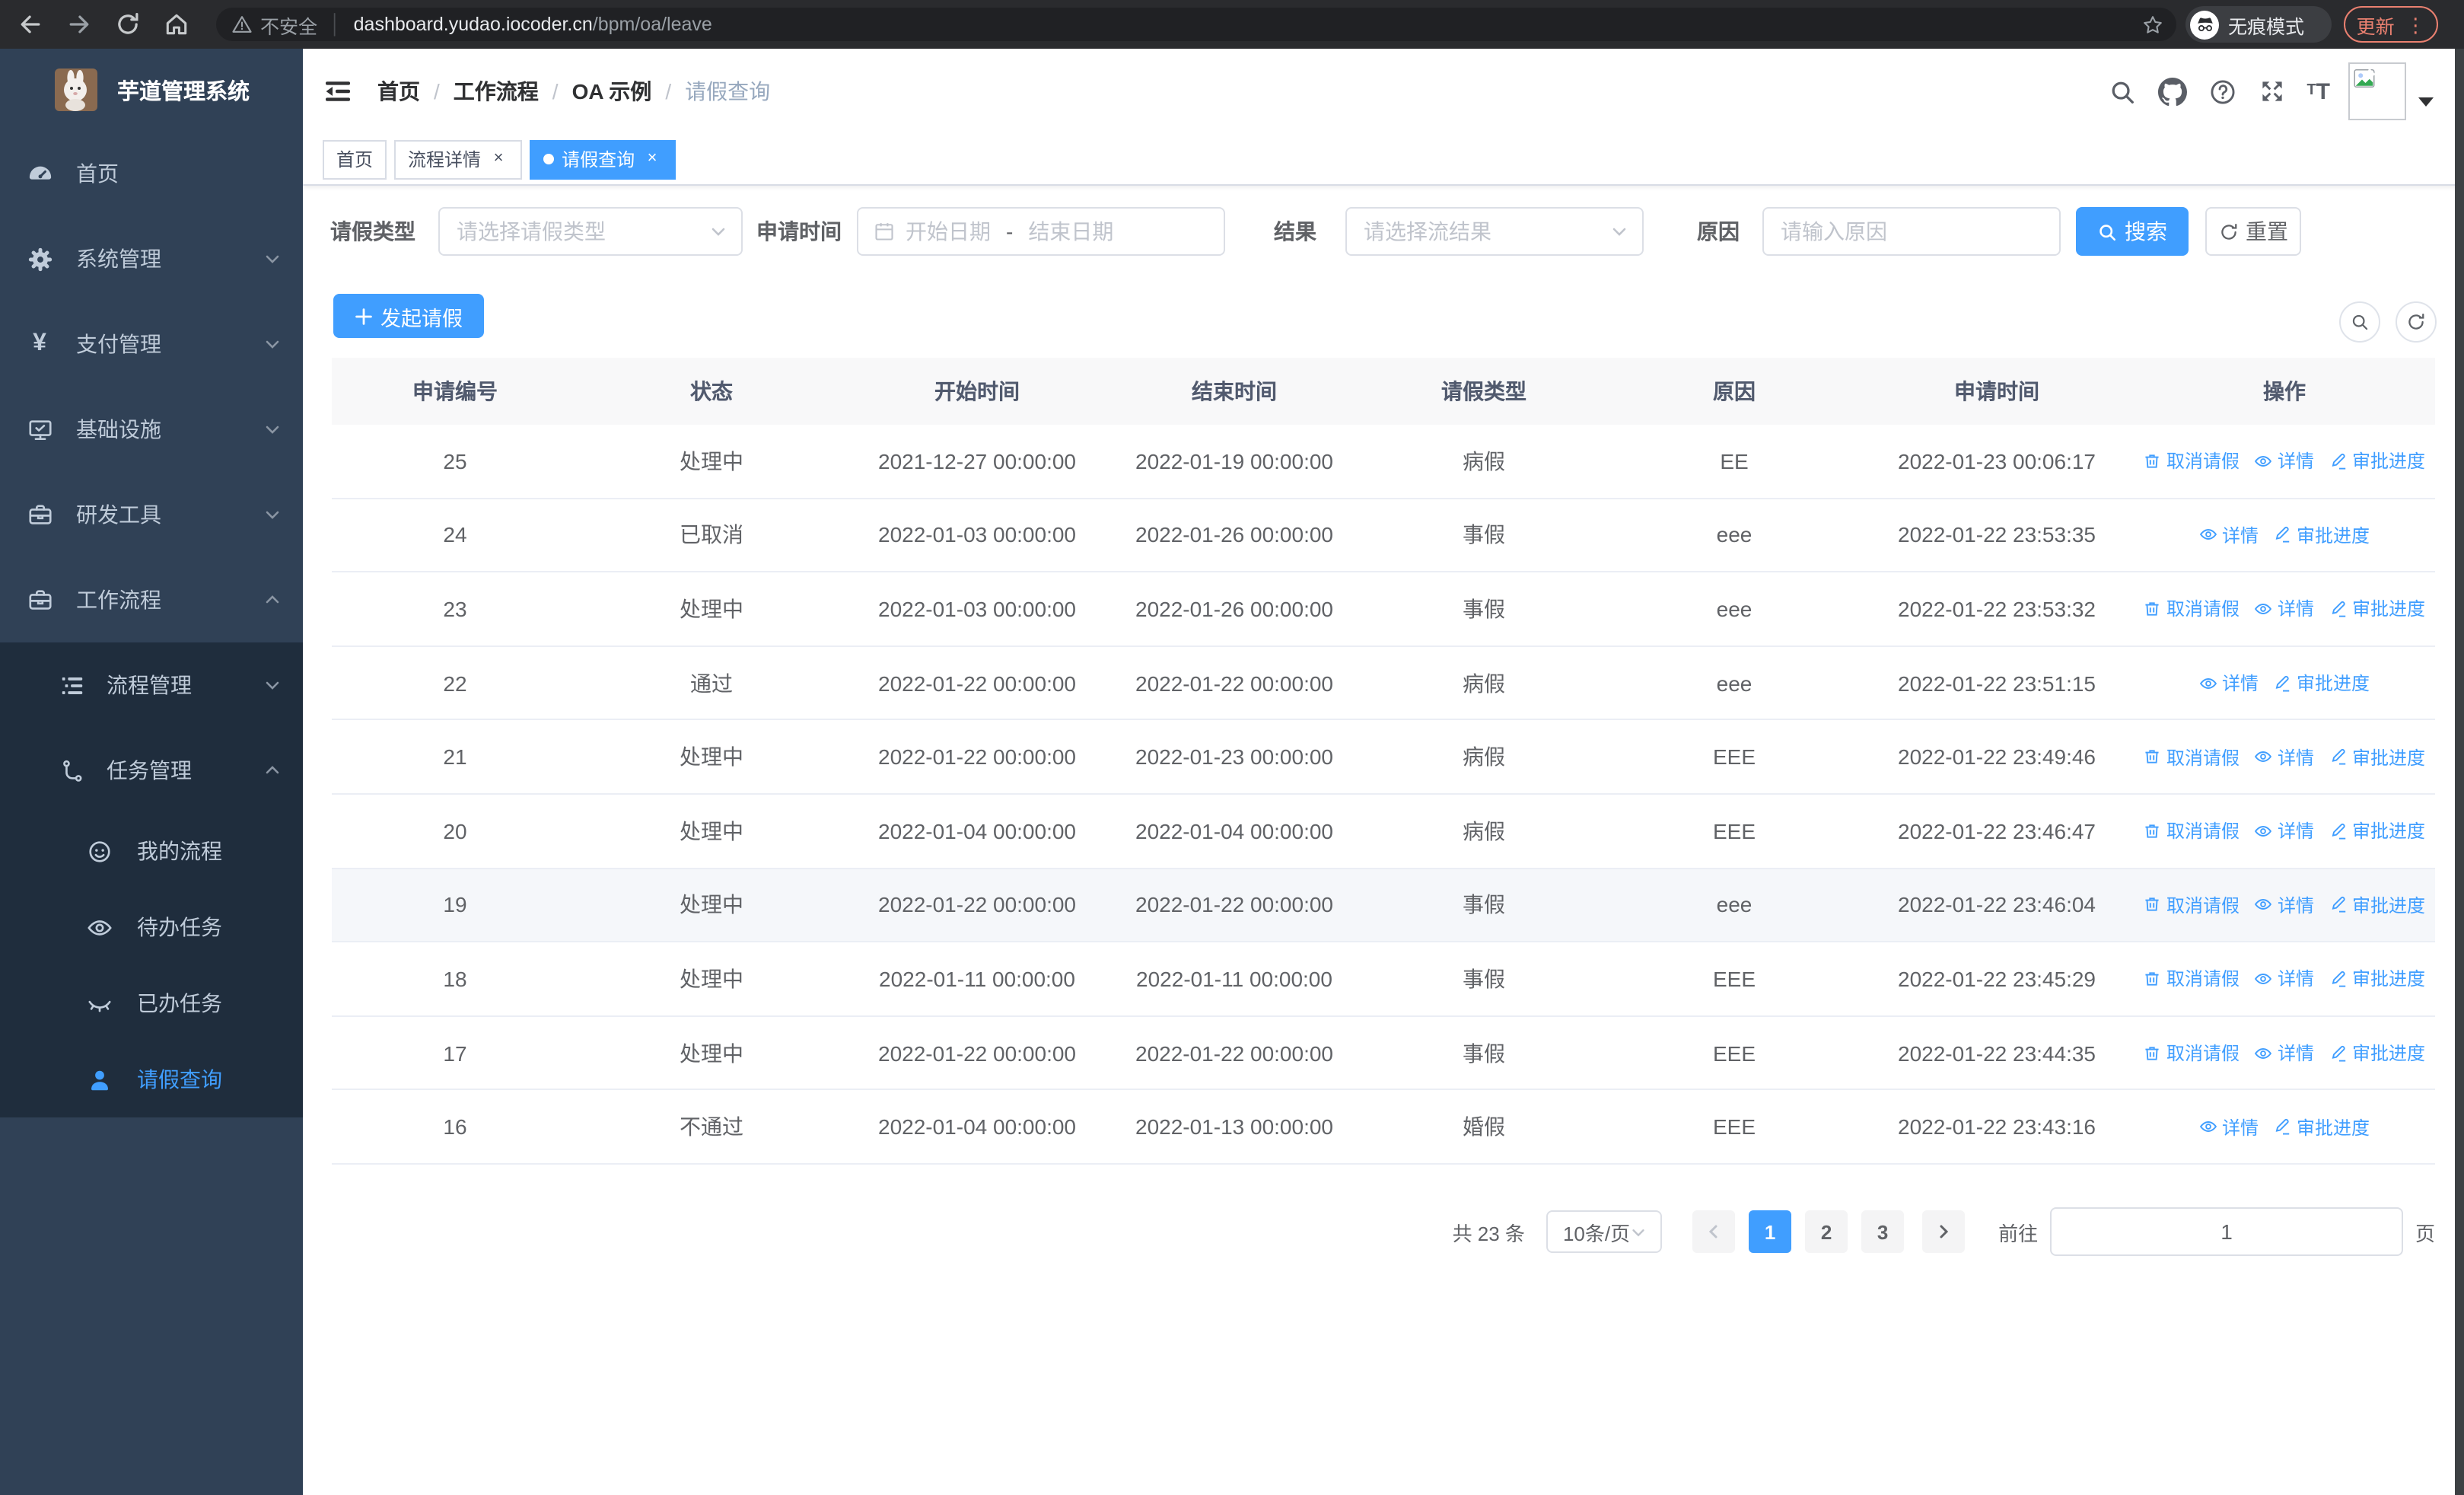  I want to click on update-label: 更新, so click(2376, 25).